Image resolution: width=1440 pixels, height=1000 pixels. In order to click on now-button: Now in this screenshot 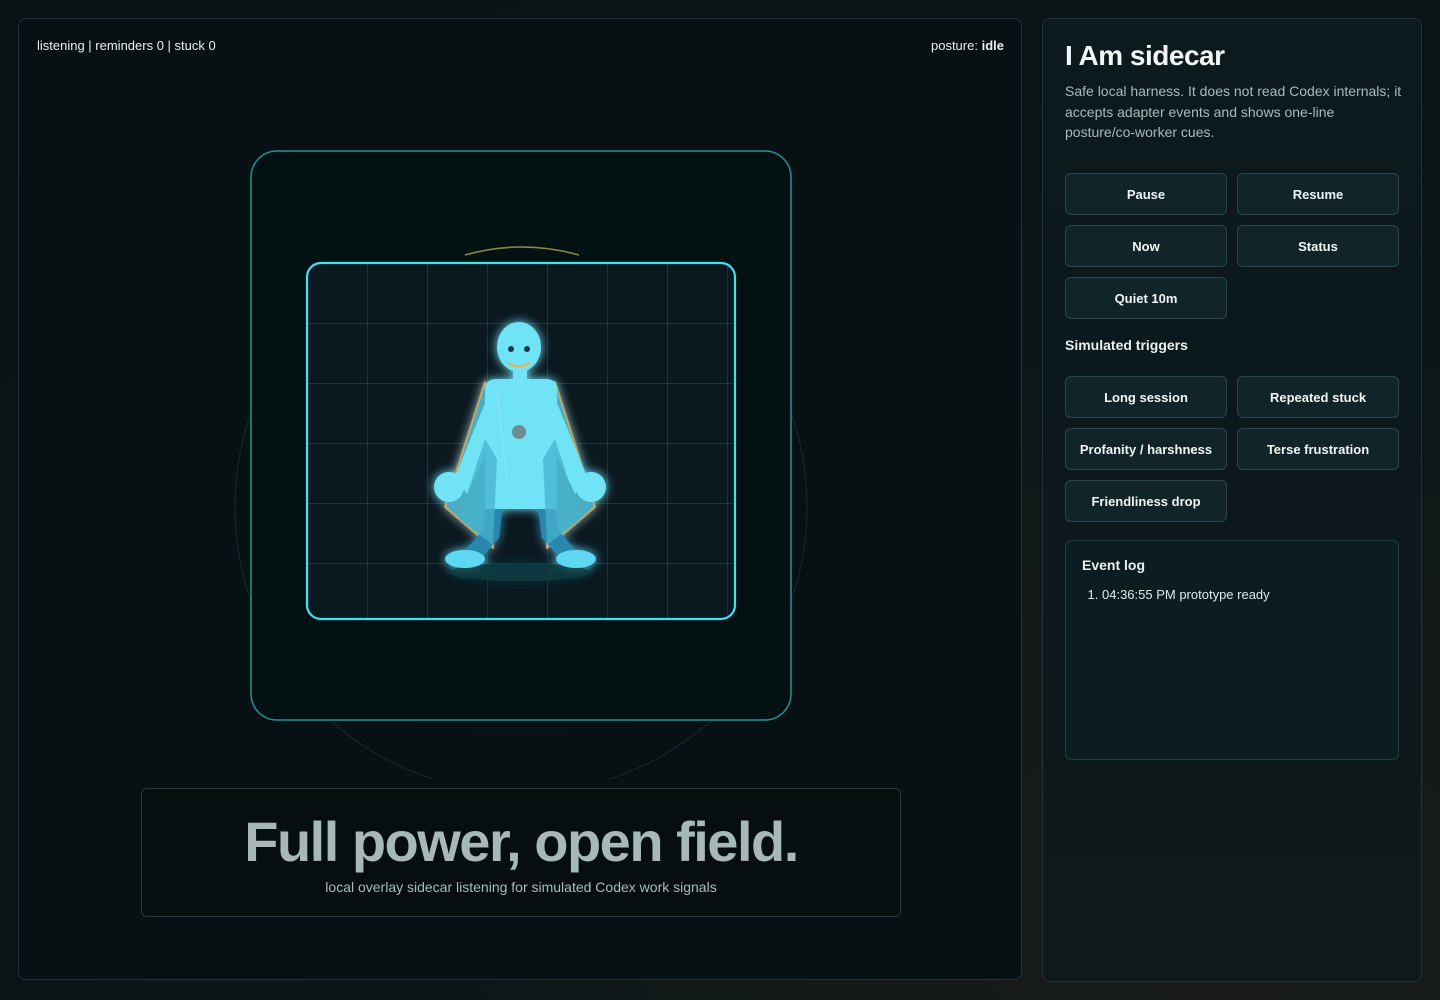, I will do `click(1146, 246)`.